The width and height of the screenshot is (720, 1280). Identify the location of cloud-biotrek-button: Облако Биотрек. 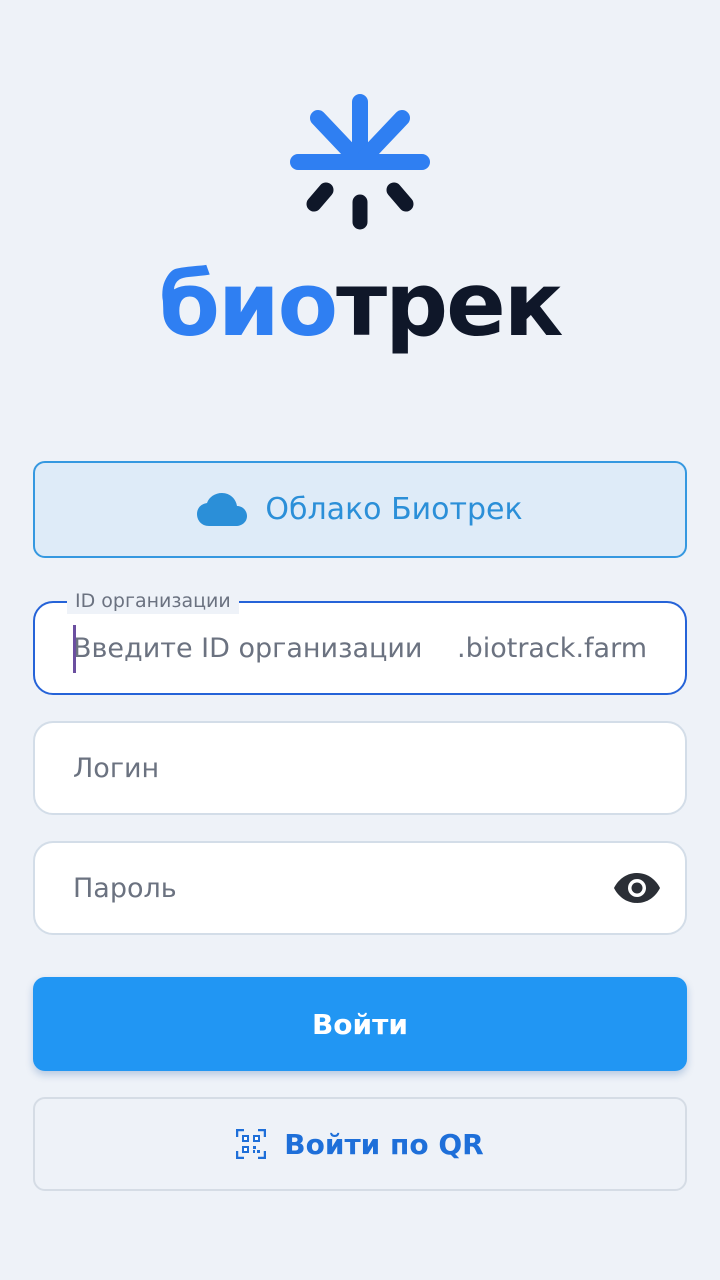
(360, 509).